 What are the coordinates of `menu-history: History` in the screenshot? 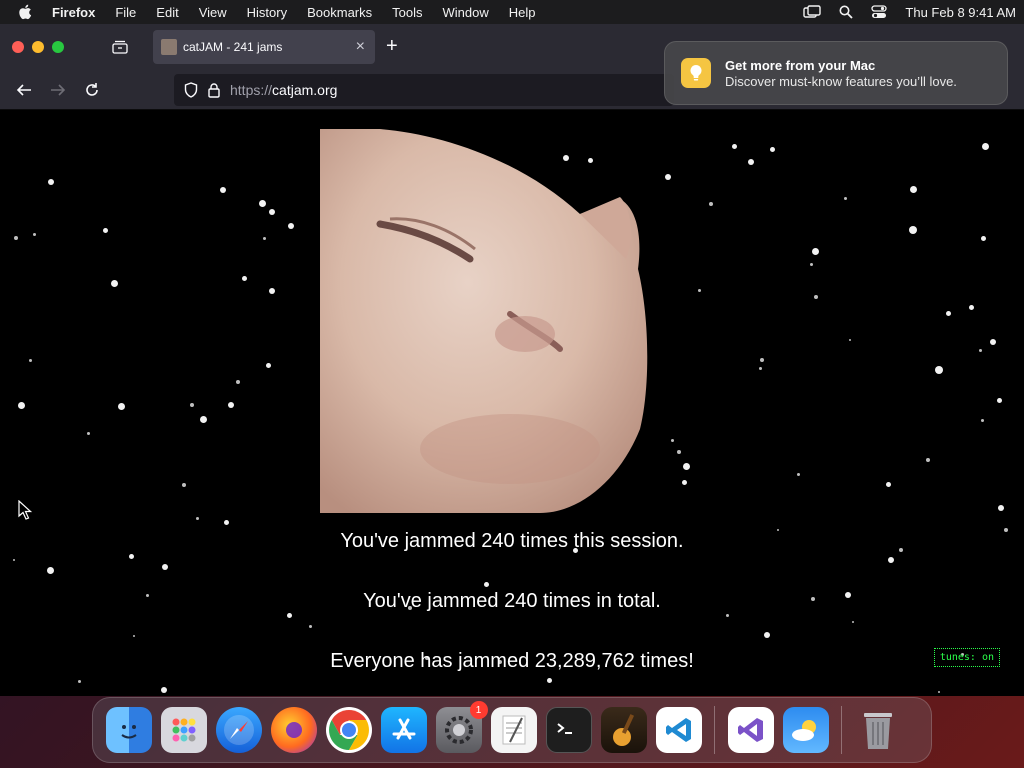 It's located at (267, 12).